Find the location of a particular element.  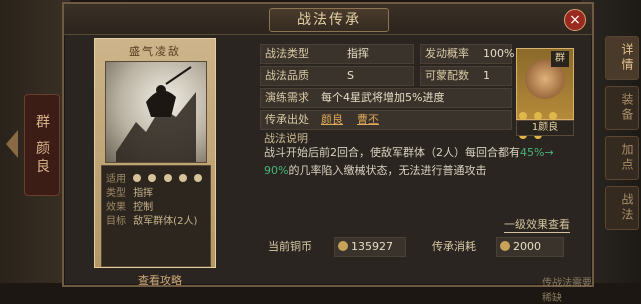

tab-tactics: 战法 is located at coordinates (622, 208).